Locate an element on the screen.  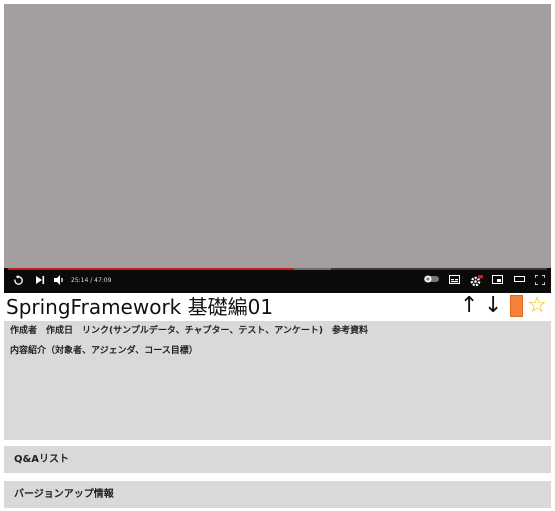
skip-next-icon is located at coordinates (40, 280).